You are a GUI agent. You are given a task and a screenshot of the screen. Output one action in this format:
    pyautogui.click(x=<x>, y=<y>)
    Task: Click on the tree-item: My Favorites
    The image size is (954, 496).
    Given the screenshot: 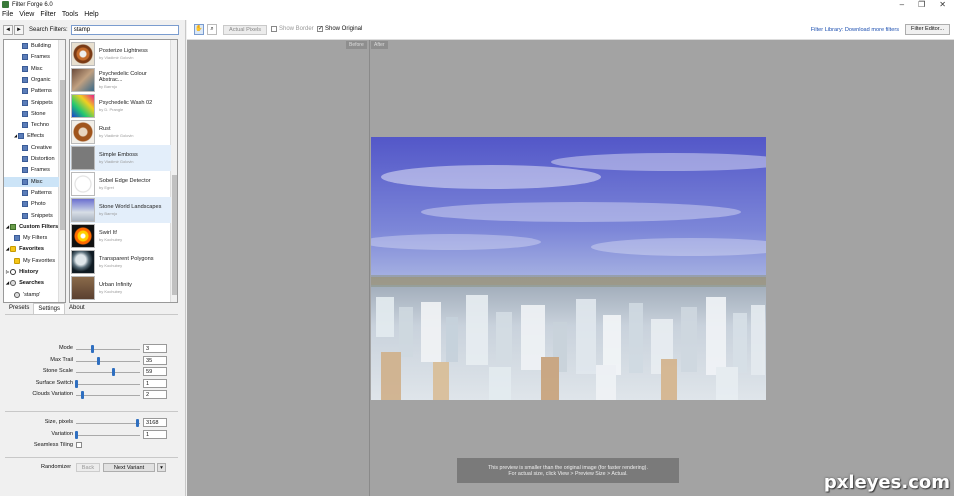 What is the action you would take?
    pyautogui.click(x=31, y=261)
    